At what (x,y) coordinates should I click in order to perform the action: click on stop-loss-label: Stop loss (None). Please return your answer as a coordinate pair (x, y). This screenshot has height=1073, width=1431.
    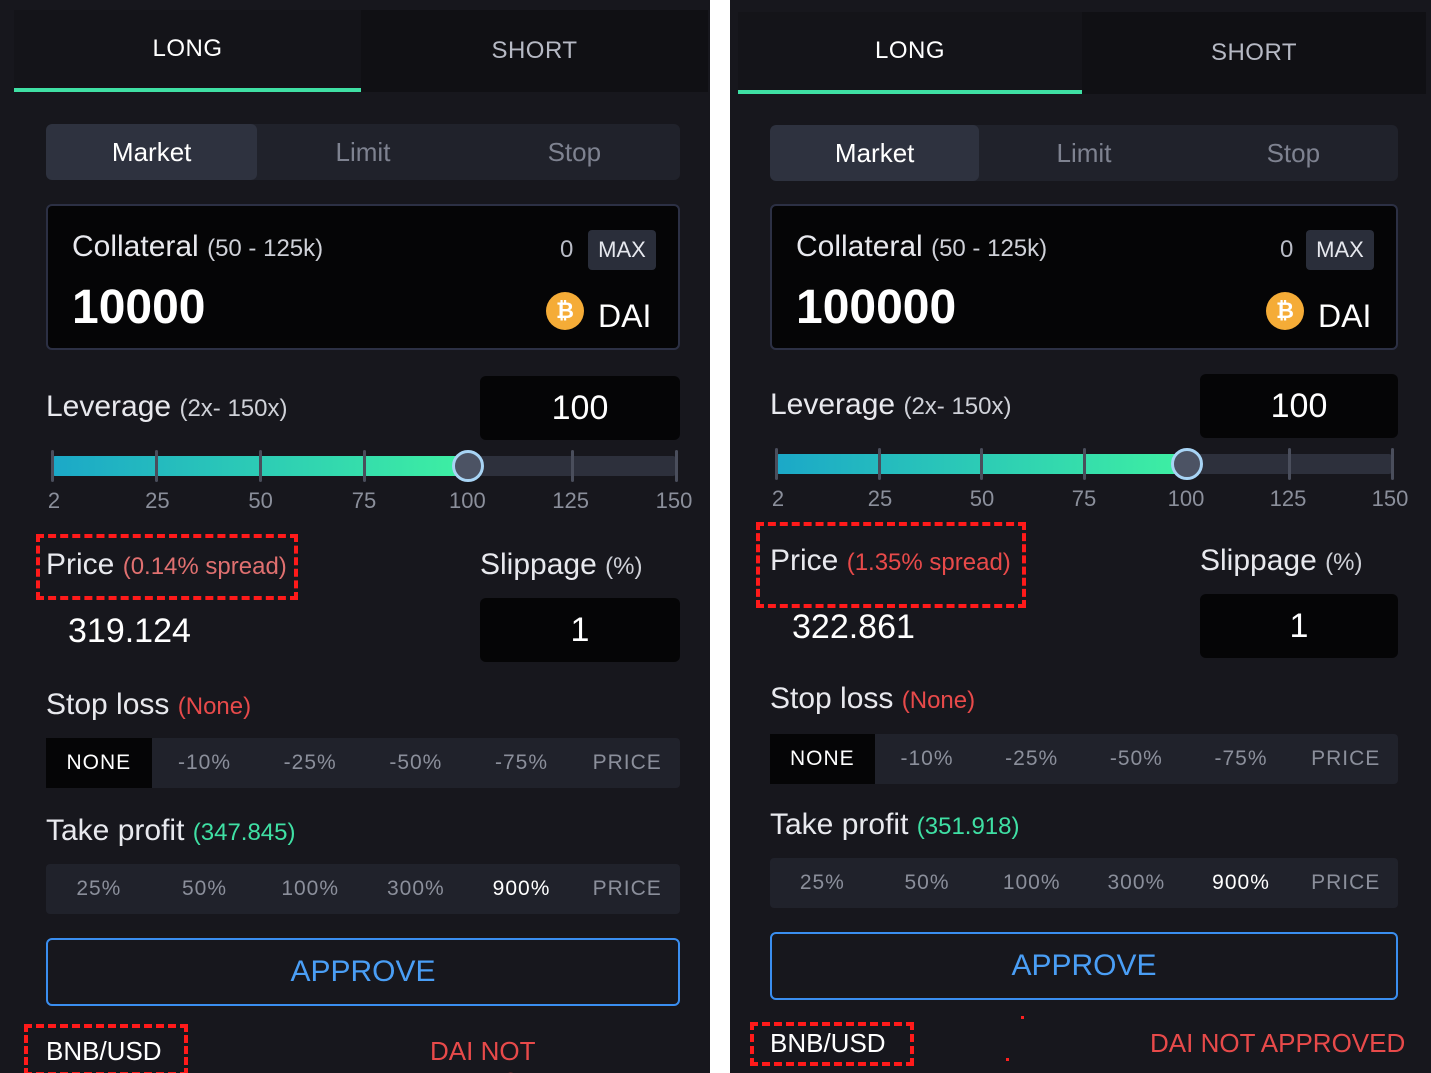
    Looking at the image, I should click on (873, 698).